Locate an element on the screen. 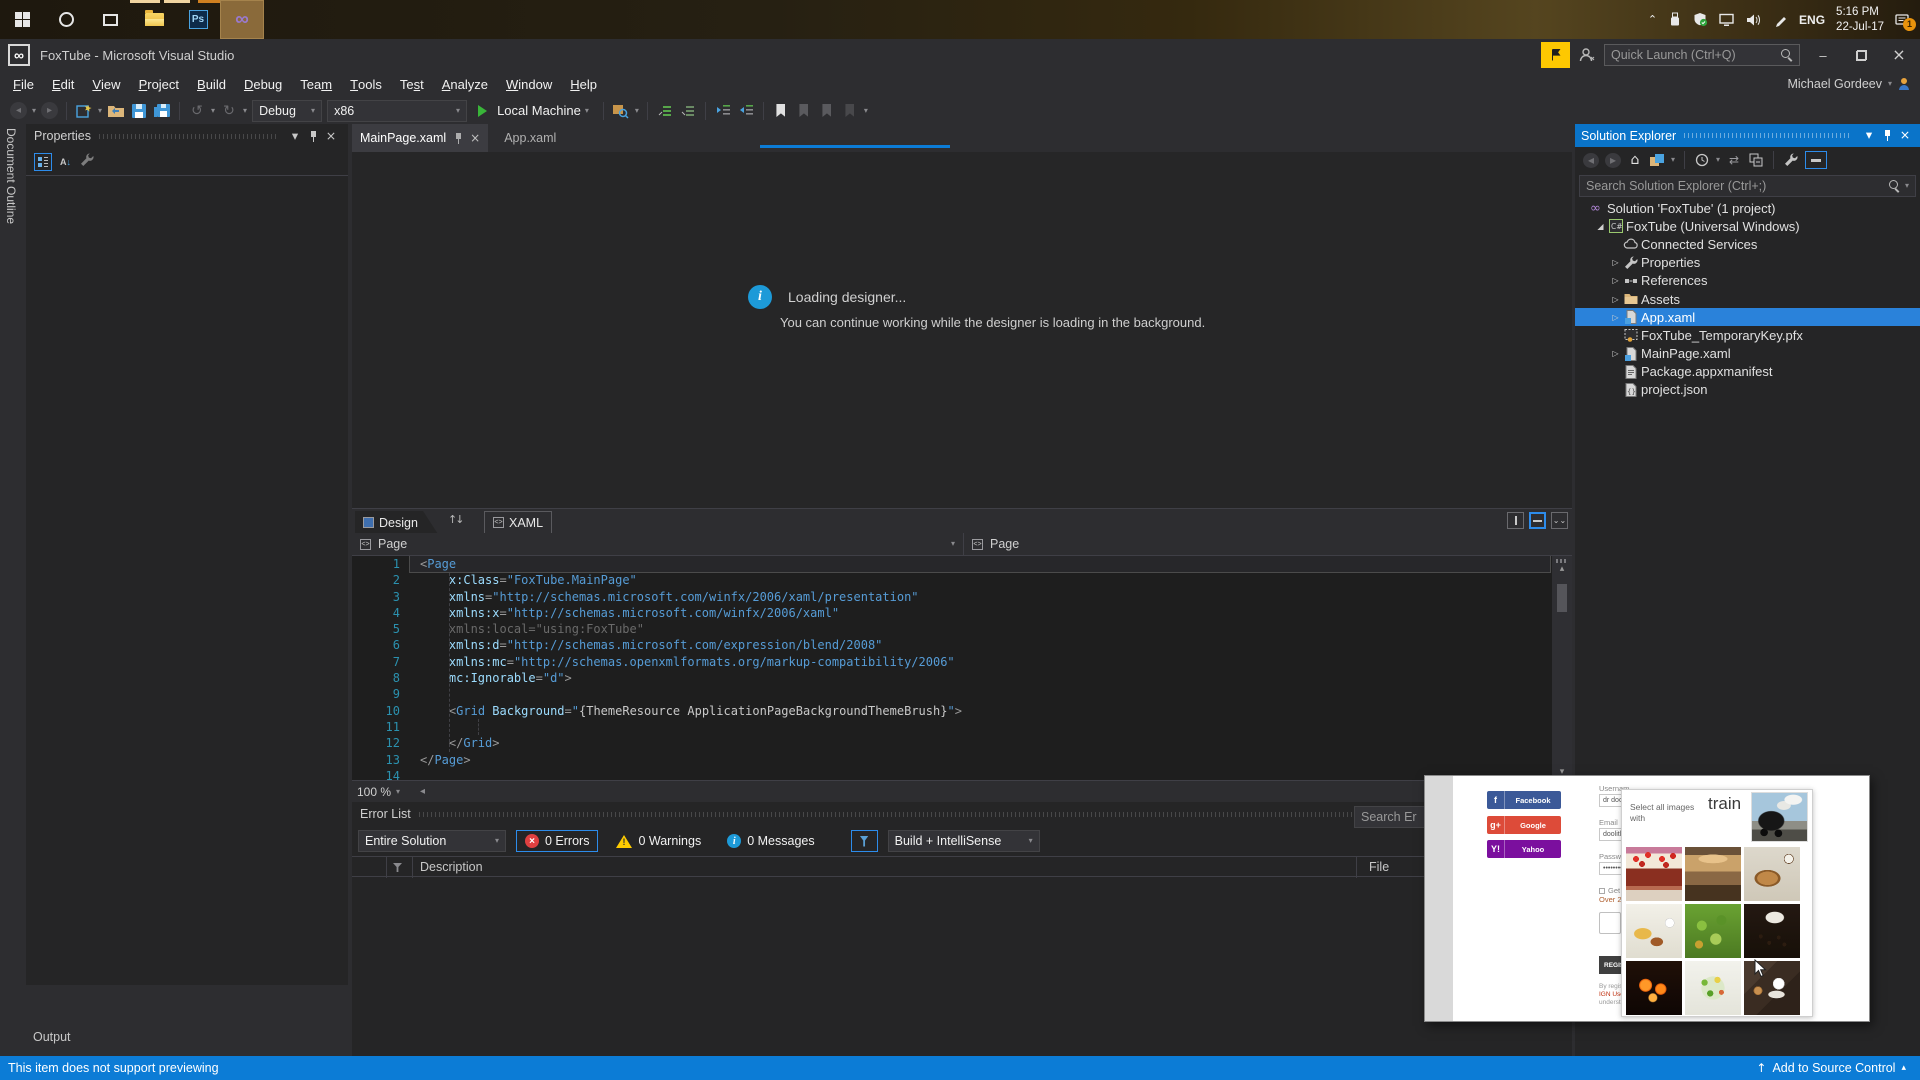  captcha-cell-breakfast-plate is located at coordinates (1654, 931).